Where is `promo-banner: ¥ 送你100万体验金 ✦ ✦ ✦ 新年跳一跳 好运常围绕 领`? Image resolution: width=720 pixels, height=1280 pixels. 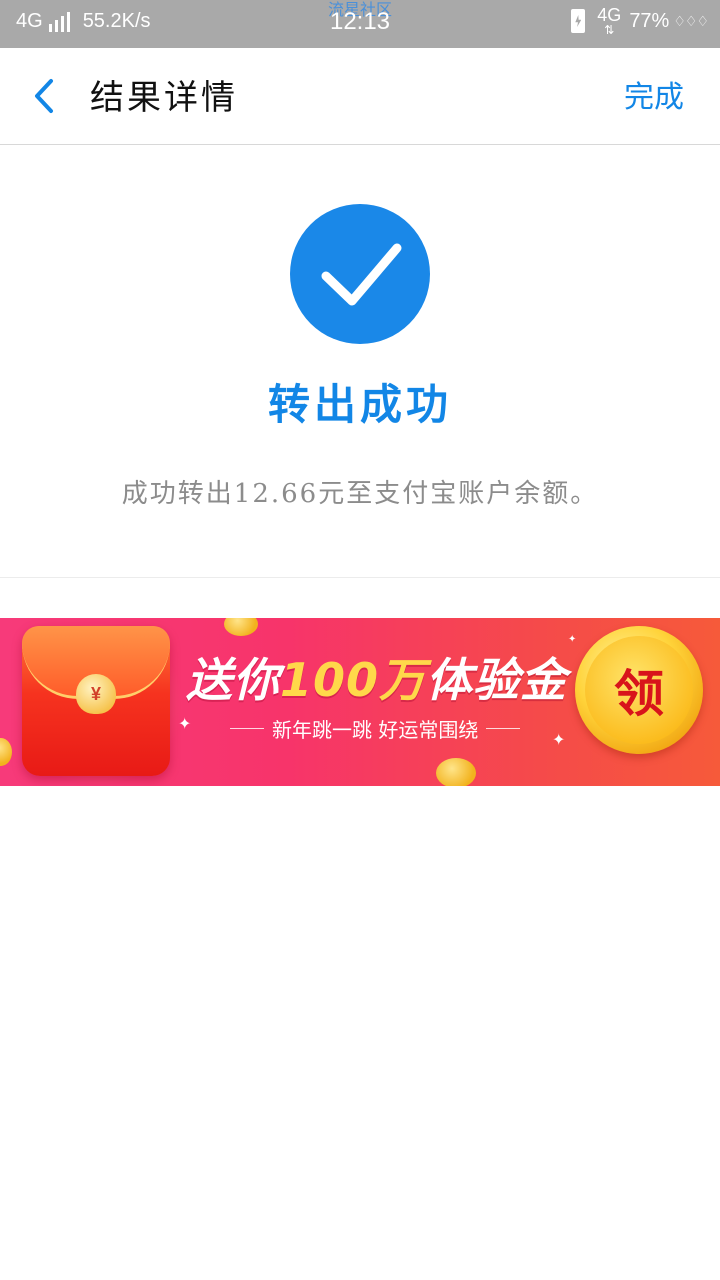
promo-banner: ¥ 送你100万体验金 ✦ ✦ ✦ 新年跳一跳 好运常围绕 领 is located at coordinates (360, 702).